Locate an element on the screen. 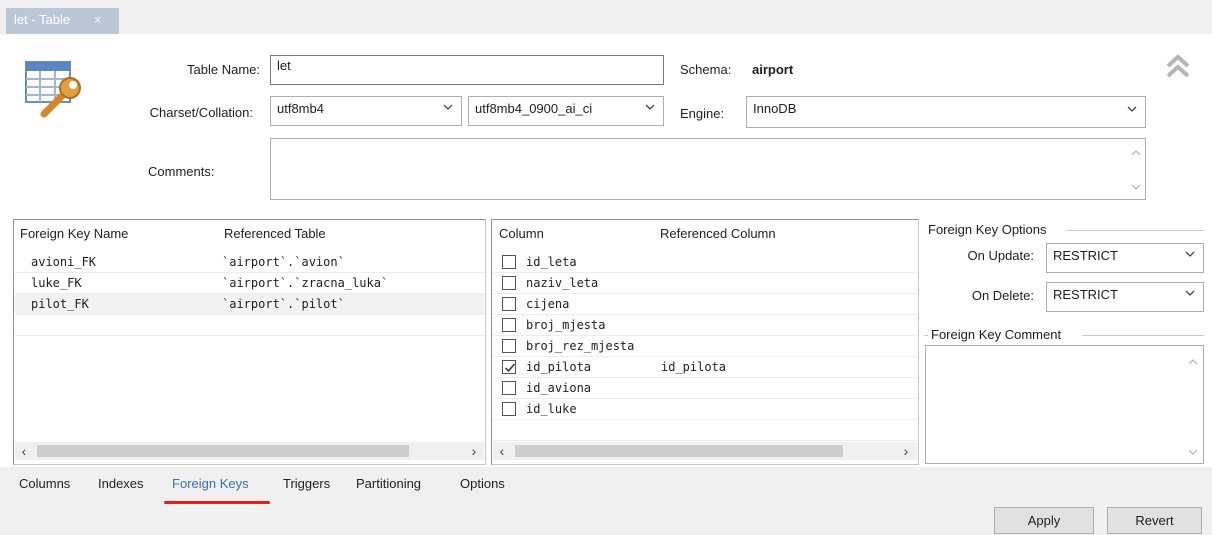 This screenshot has width=1212, height=535. engine-label: Engine: is located at coordinates (702, 113).